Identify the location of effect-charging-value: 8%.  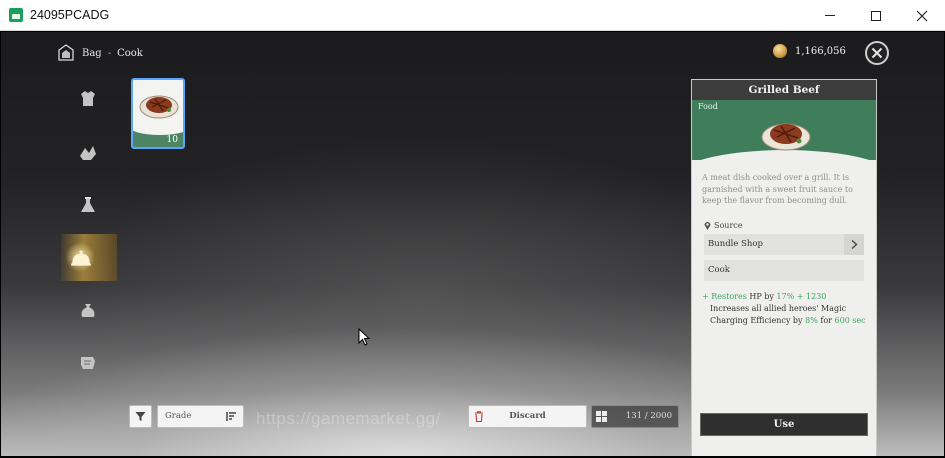
(811, 320).